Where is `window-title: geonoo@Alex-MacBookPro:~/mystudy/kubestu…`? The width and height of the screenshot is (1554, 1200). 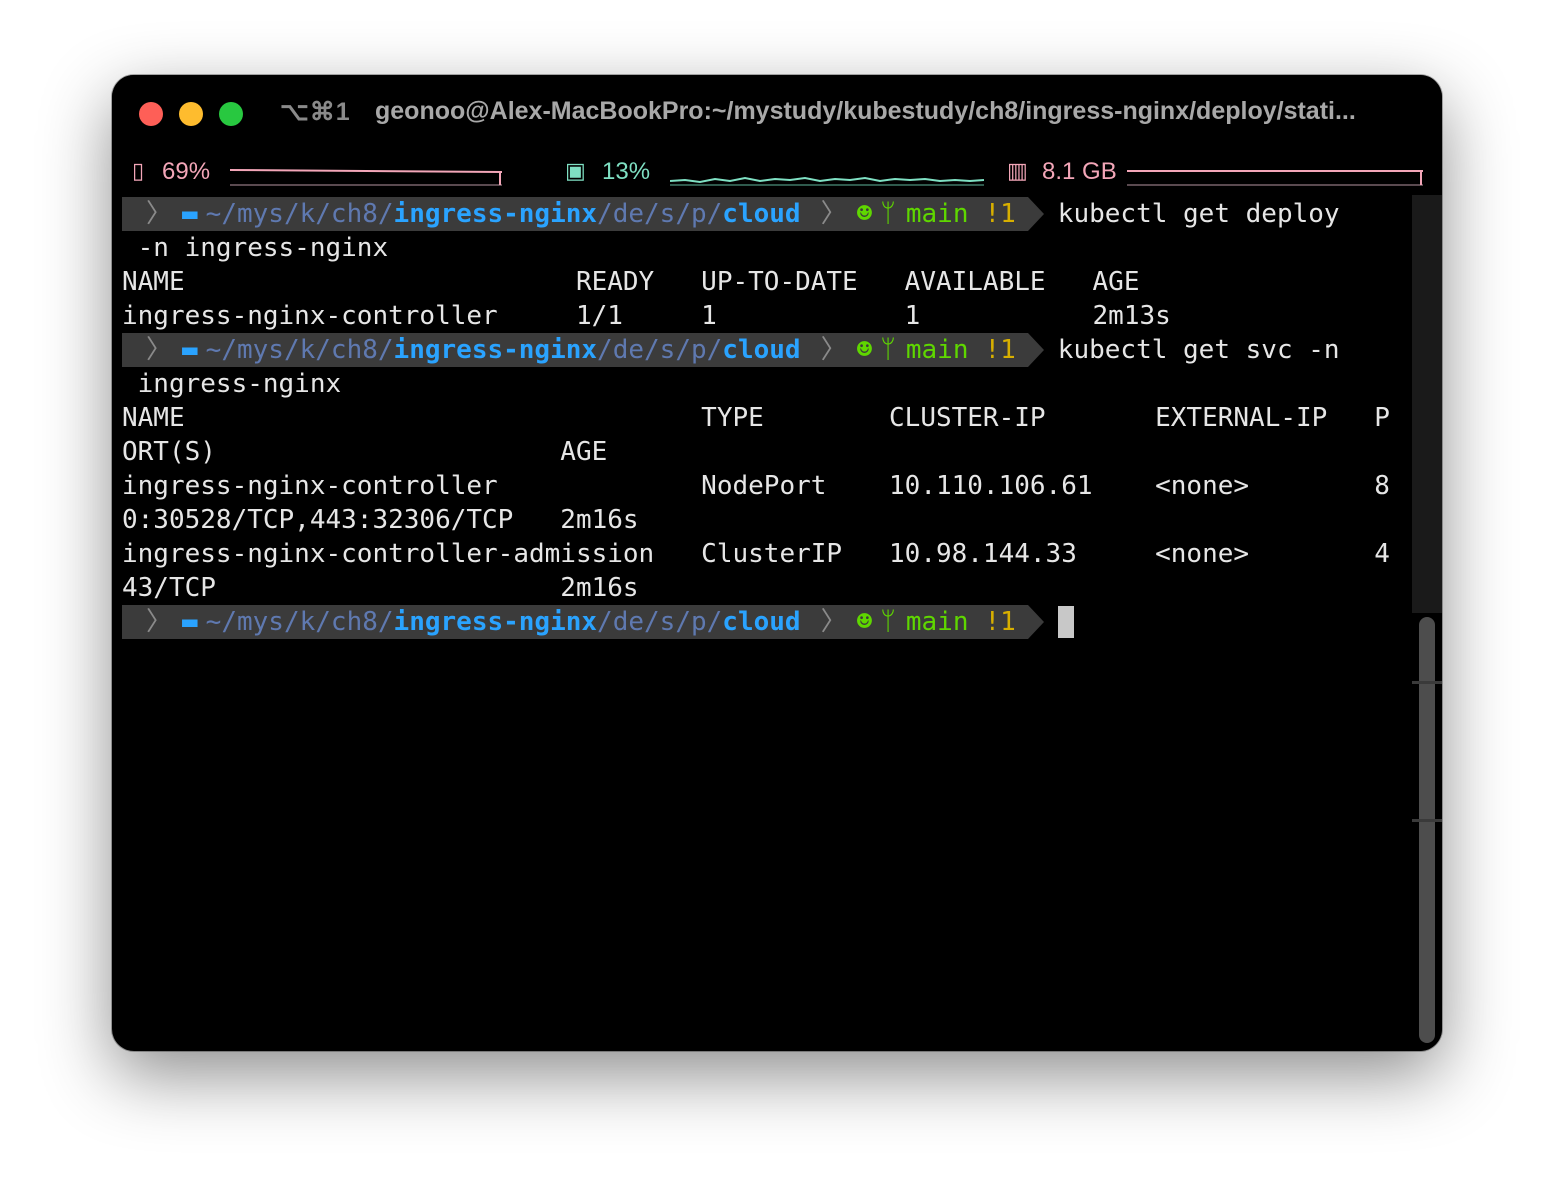 window-title: geonoo@Alex-MacBookPro:~/mystudy/kubestu… is located at coordinates (865, 111).